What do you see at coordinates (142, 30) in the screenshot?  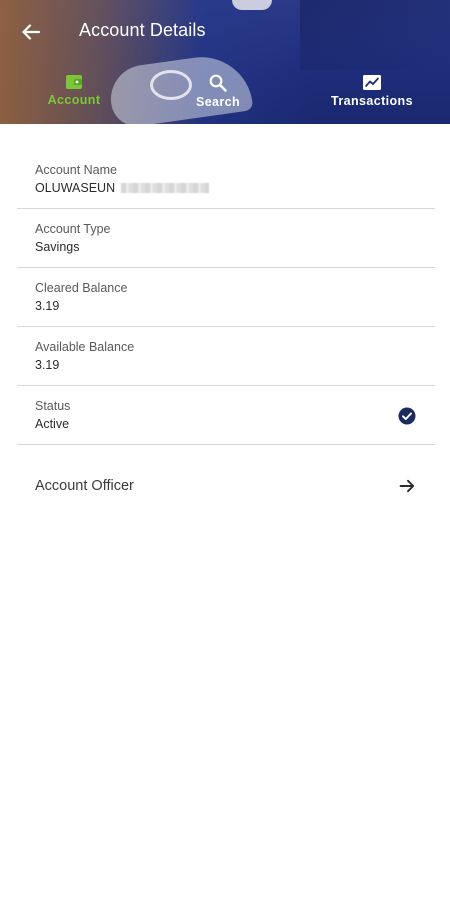 I see `page-title: Account Details` at bounding box center [142, 30].